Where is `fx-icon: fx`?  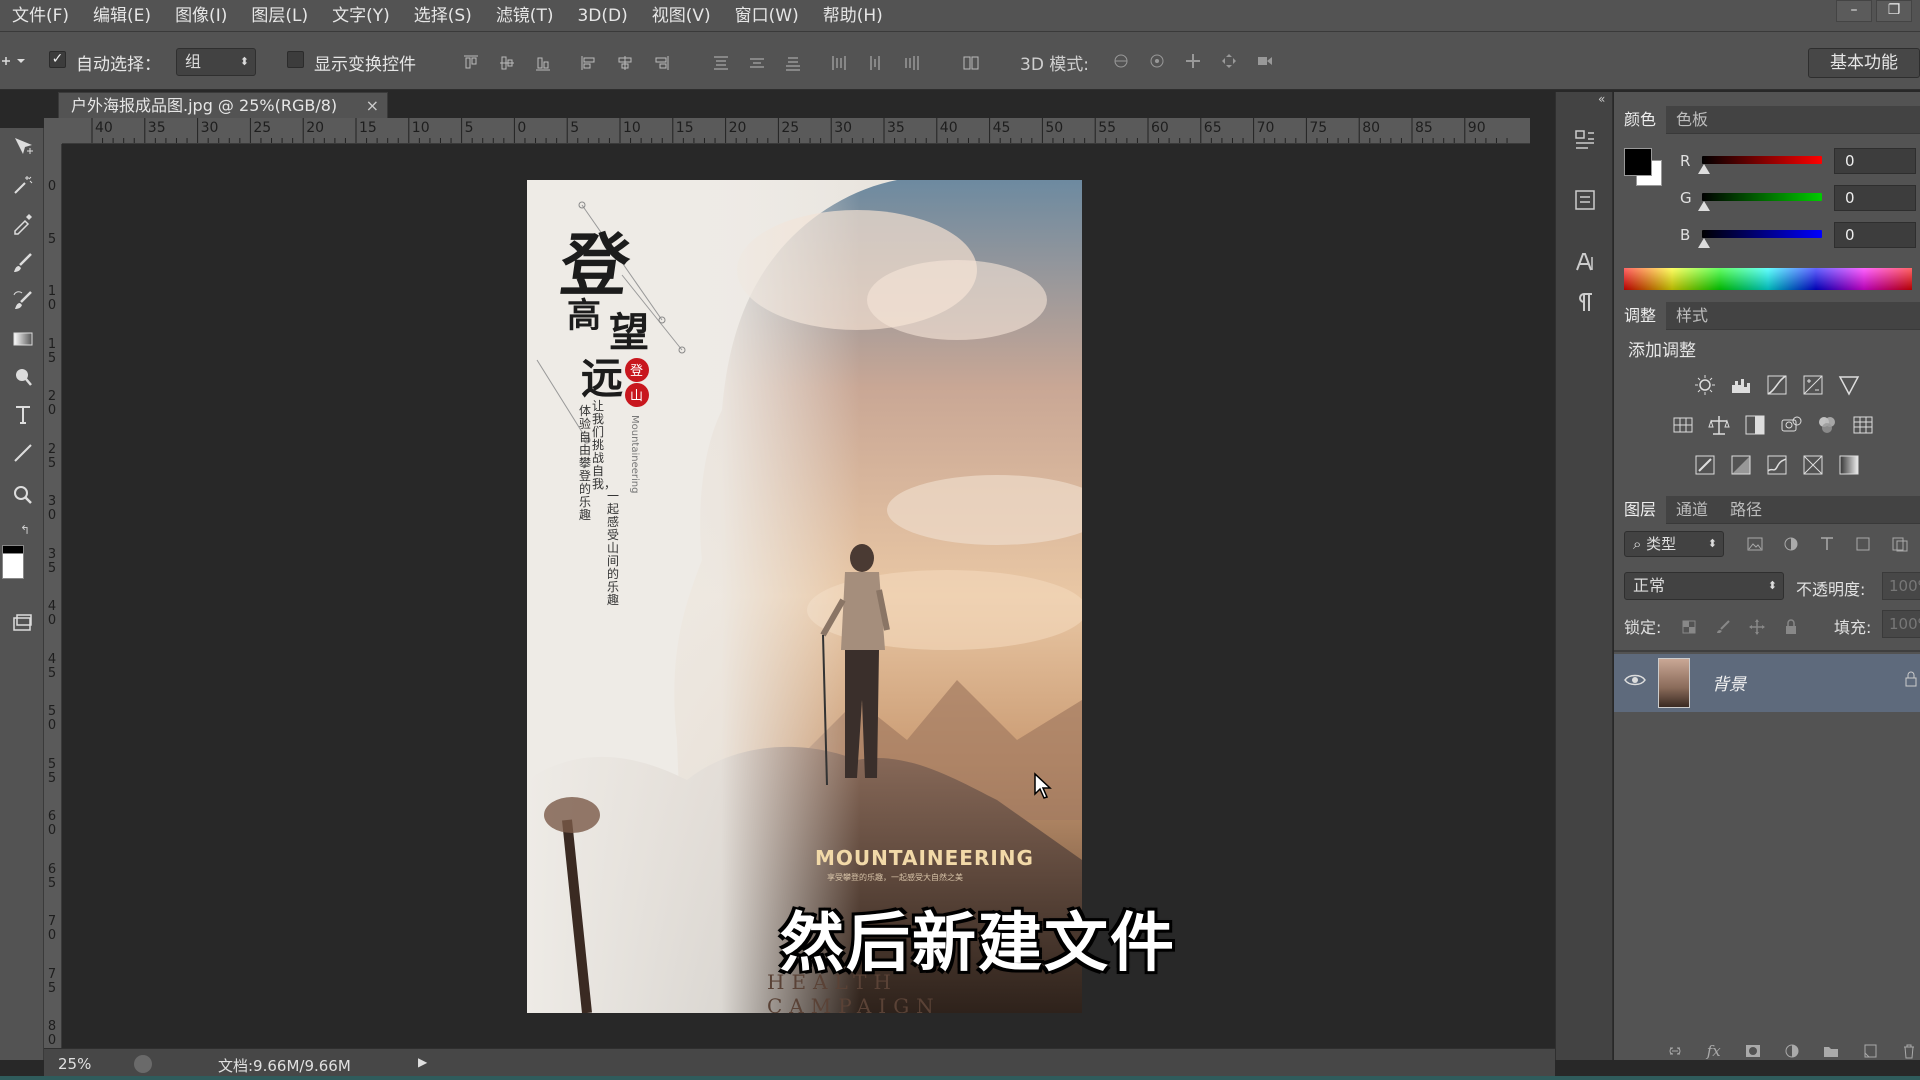
fx-icon: fx is located at coordinates (1713, 1051).